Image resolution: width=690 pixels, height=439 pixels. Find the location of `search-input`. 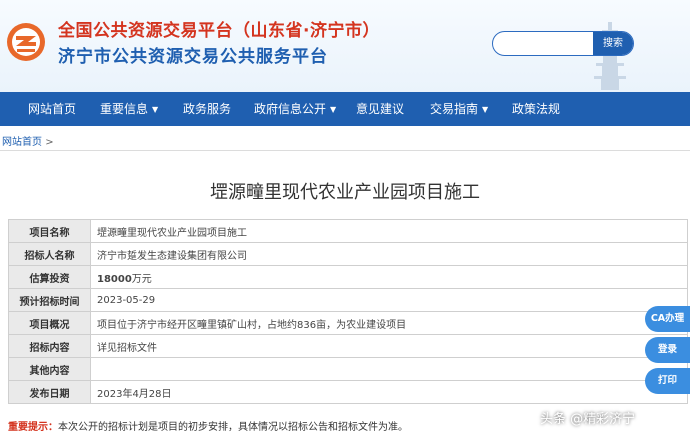

search-input is located at coordinates (545, 43).